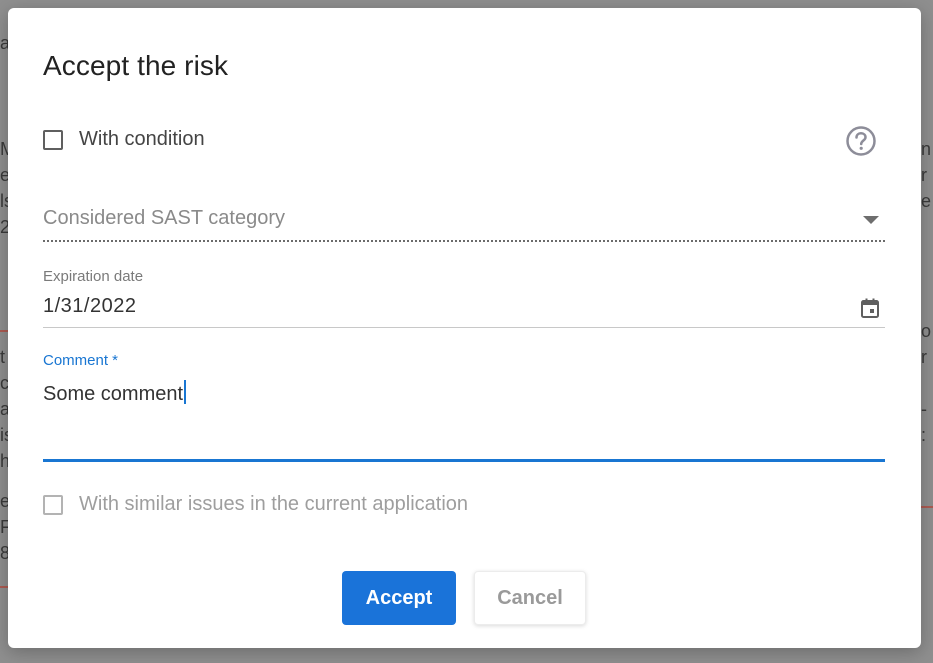 The height and width of the screenshot is (663, 933). Describe the element at coordinates (861, 141) in the screenshot. I see `help-circle-icon` at that location.